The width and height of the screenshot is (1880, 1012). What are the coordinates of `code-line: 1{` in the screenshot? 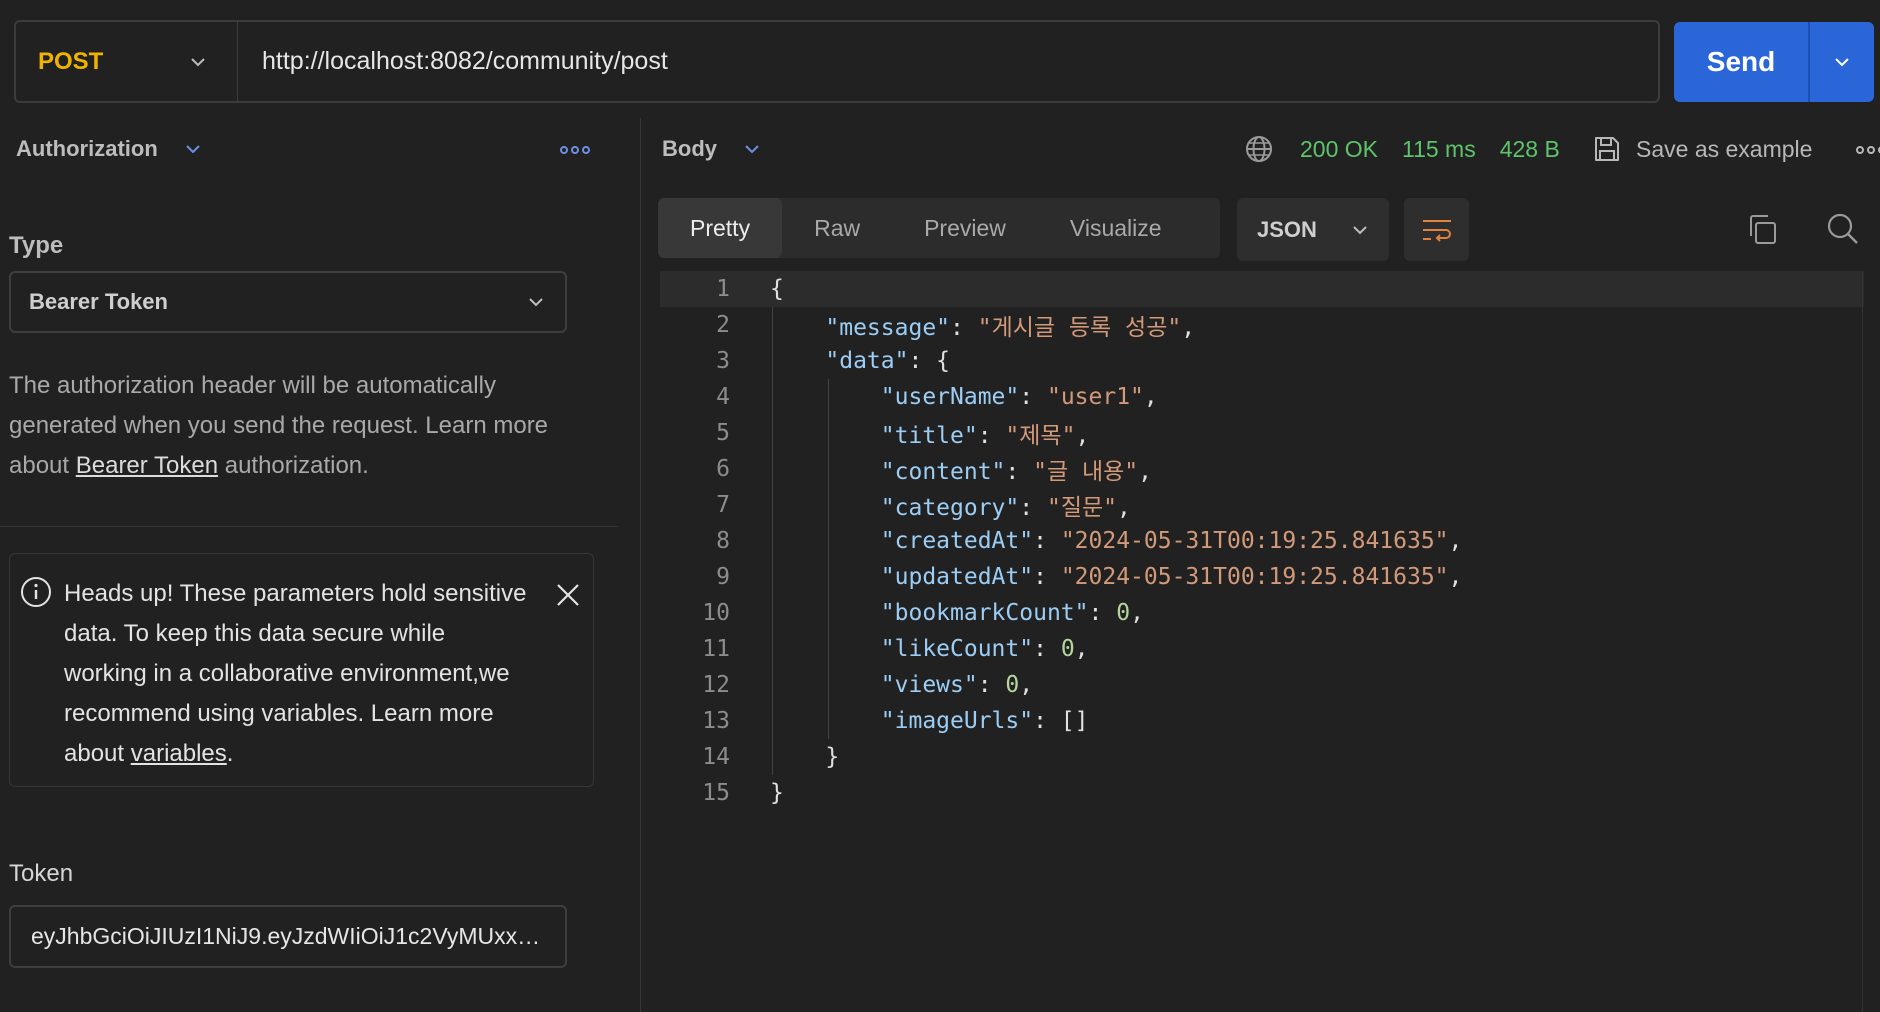 It's located at (1262, 289).